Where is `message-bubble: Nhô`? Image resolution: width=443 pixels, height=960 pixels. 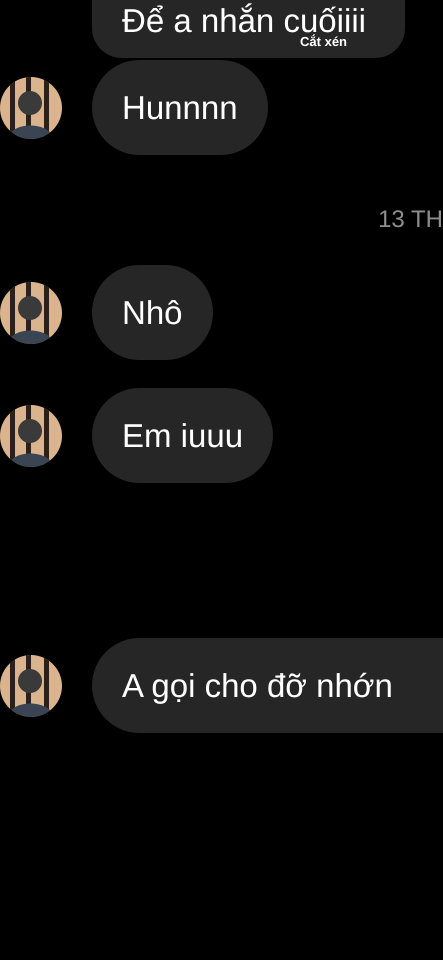
message-bubble: Nhô is located at coordinates (152, 312).